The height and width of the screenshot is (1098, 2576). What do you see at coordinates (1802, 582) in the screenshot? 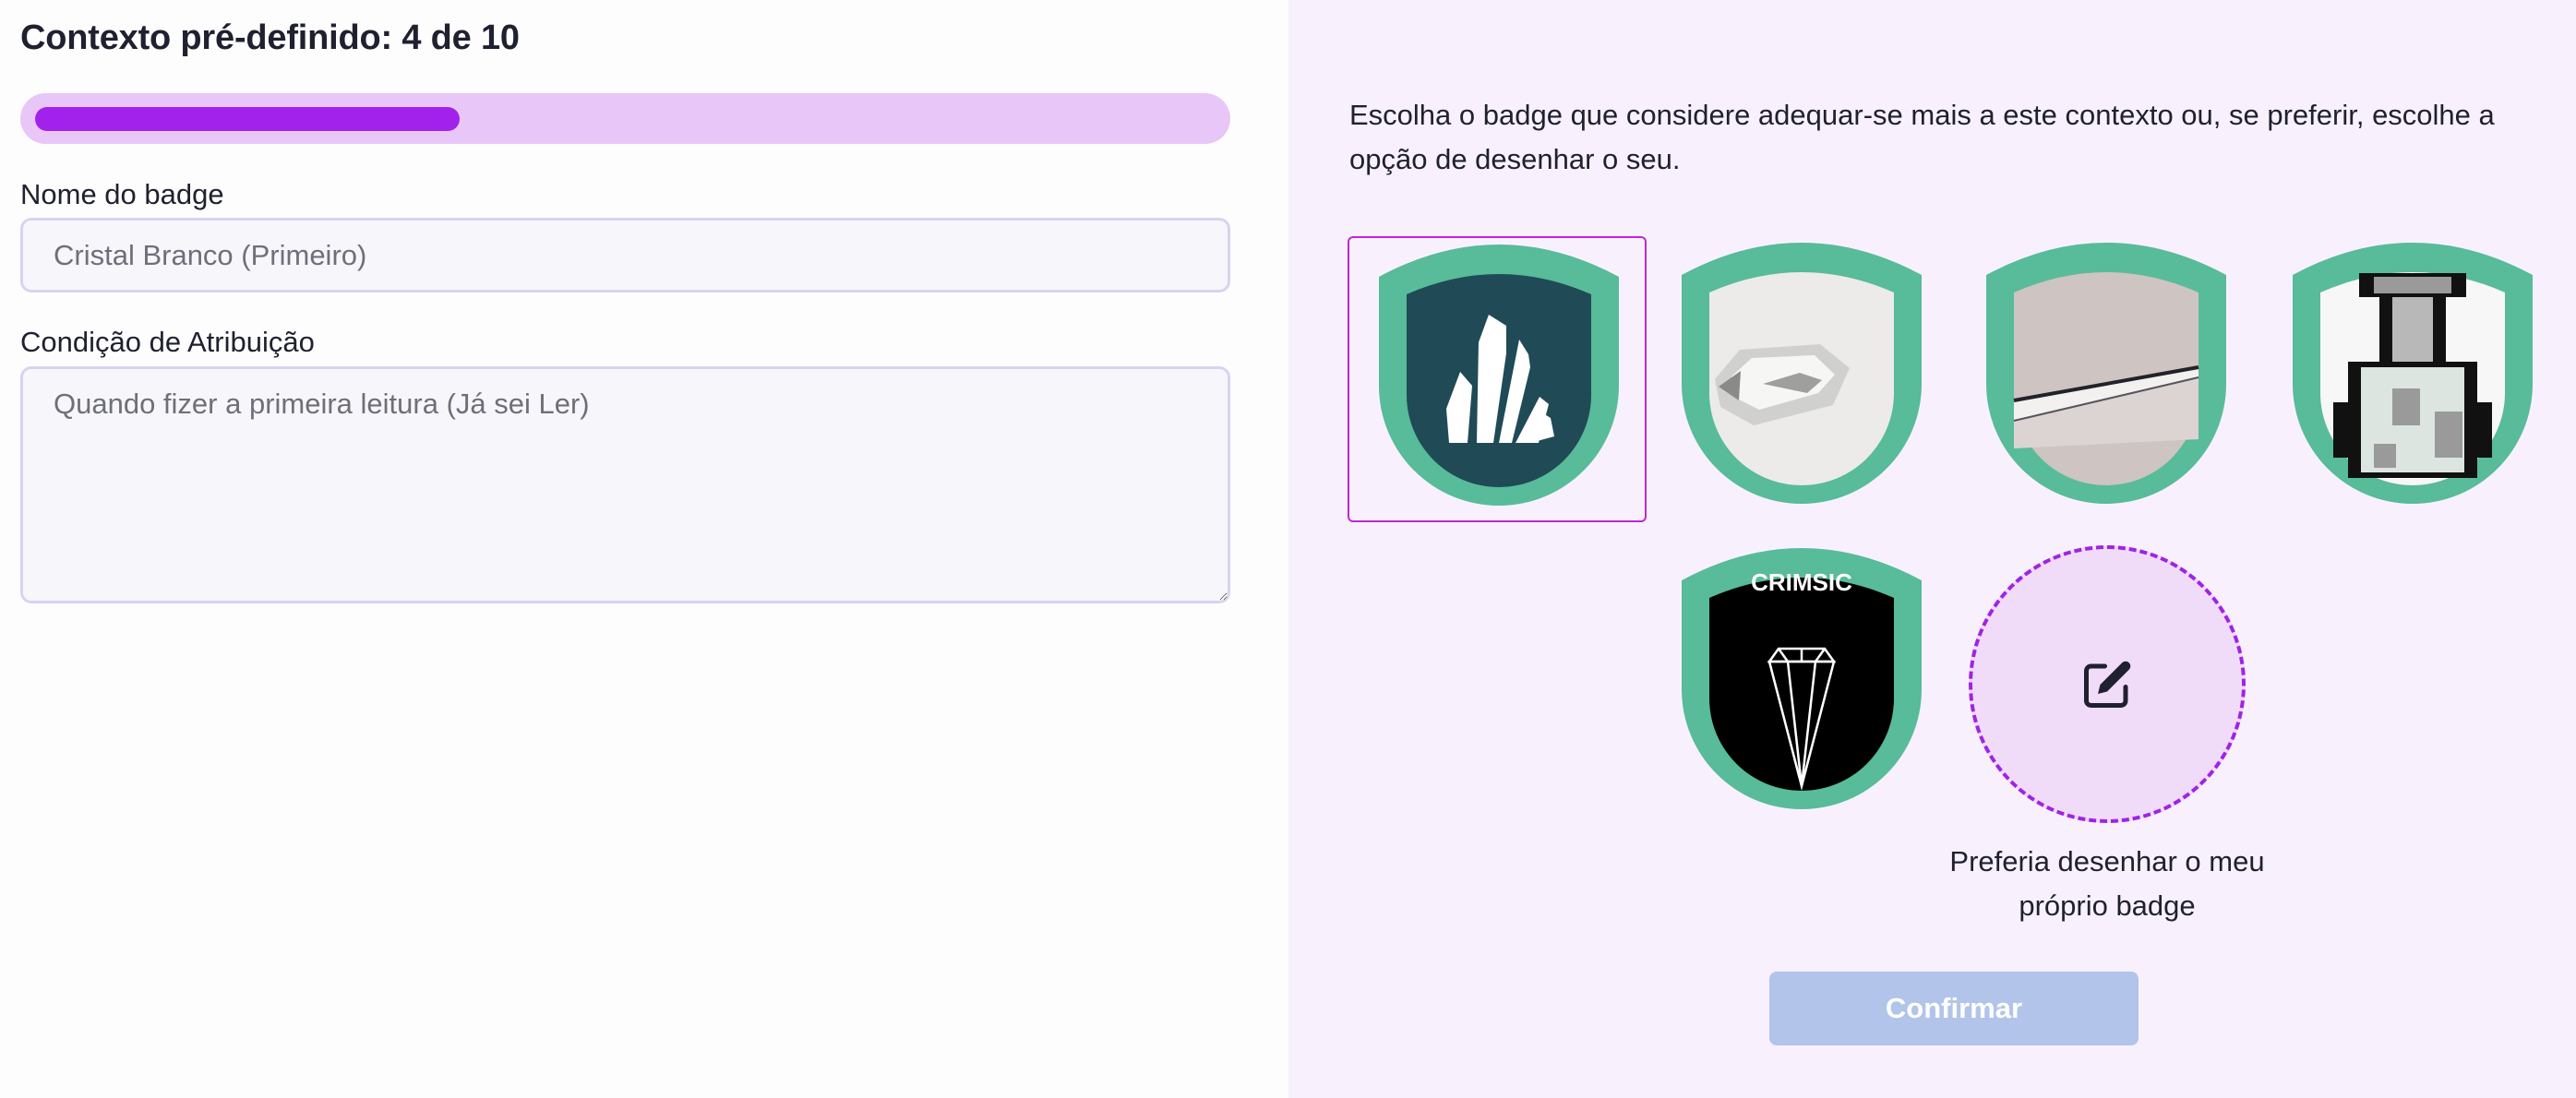
I see `crimsic-logo-text: CRIMSIC` at bounding box center [1802, 582].